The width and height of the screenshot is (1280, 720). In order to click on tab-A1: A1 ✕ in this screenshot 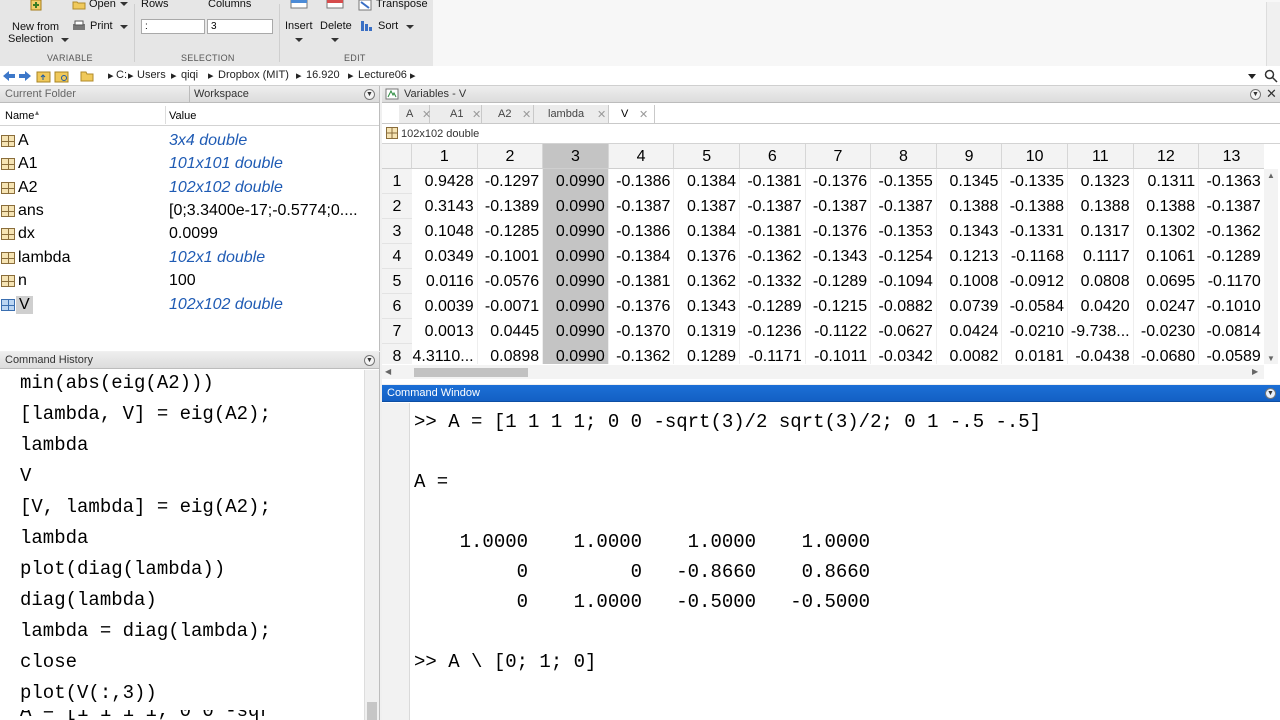, I will do `click(456, 114)`.